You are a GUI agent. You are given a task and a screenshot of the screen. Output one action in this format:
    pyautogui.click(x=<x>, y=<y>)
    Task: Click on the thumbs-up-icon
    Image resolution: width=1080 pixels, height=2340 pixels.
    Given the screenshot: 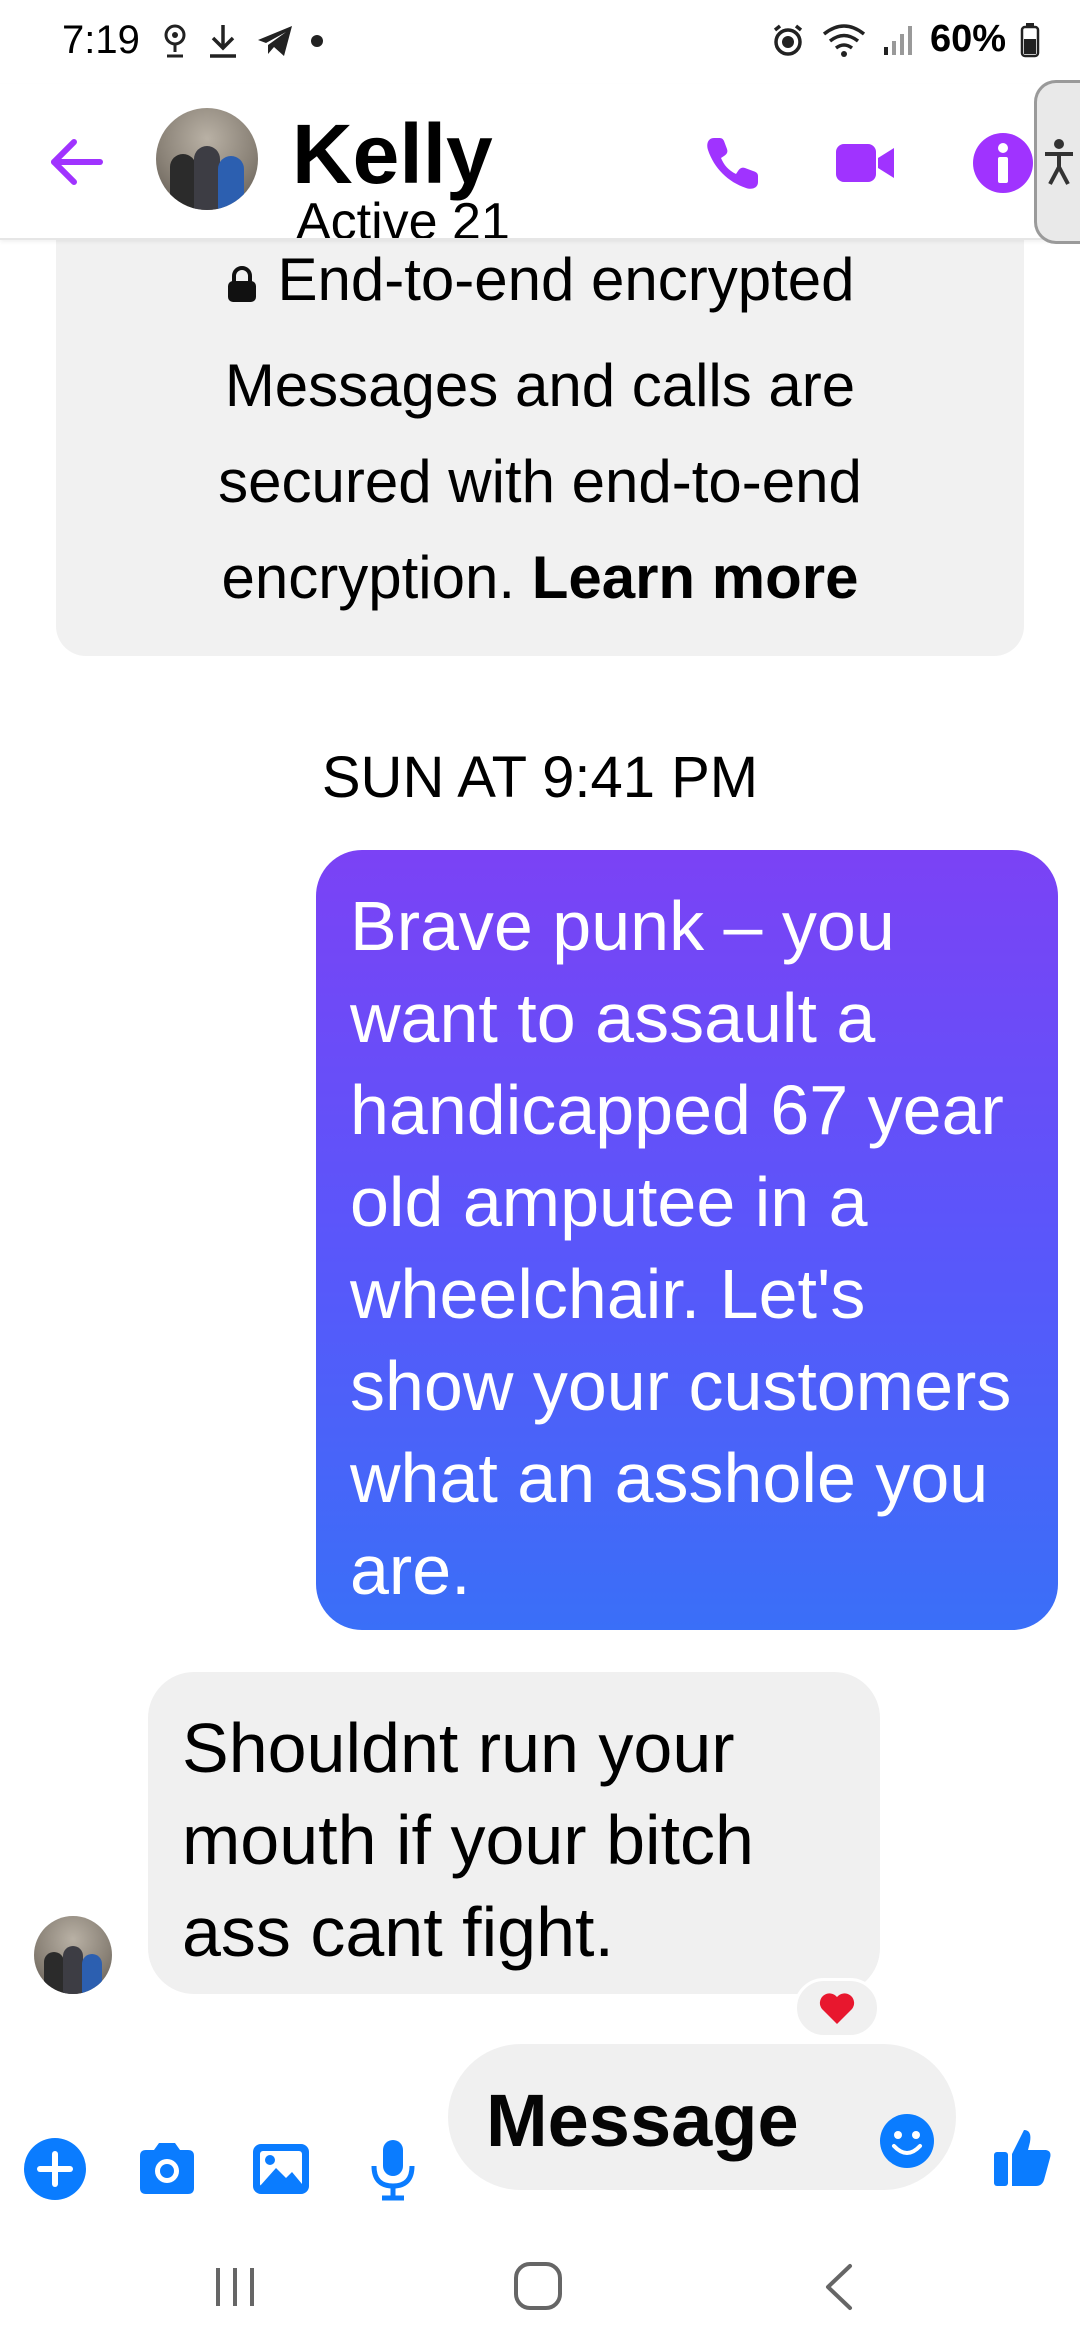 What is the action you would take?
    pyautogui.click(x=1023, y=2157)
    